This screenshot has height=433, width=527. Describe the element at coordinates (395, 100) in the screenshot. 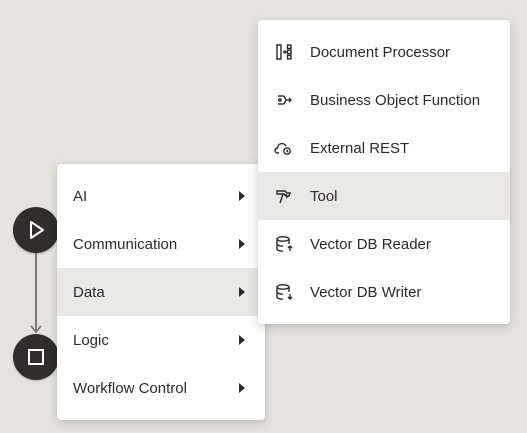

I see `submenu-item-label: Business Object Function` at that location.